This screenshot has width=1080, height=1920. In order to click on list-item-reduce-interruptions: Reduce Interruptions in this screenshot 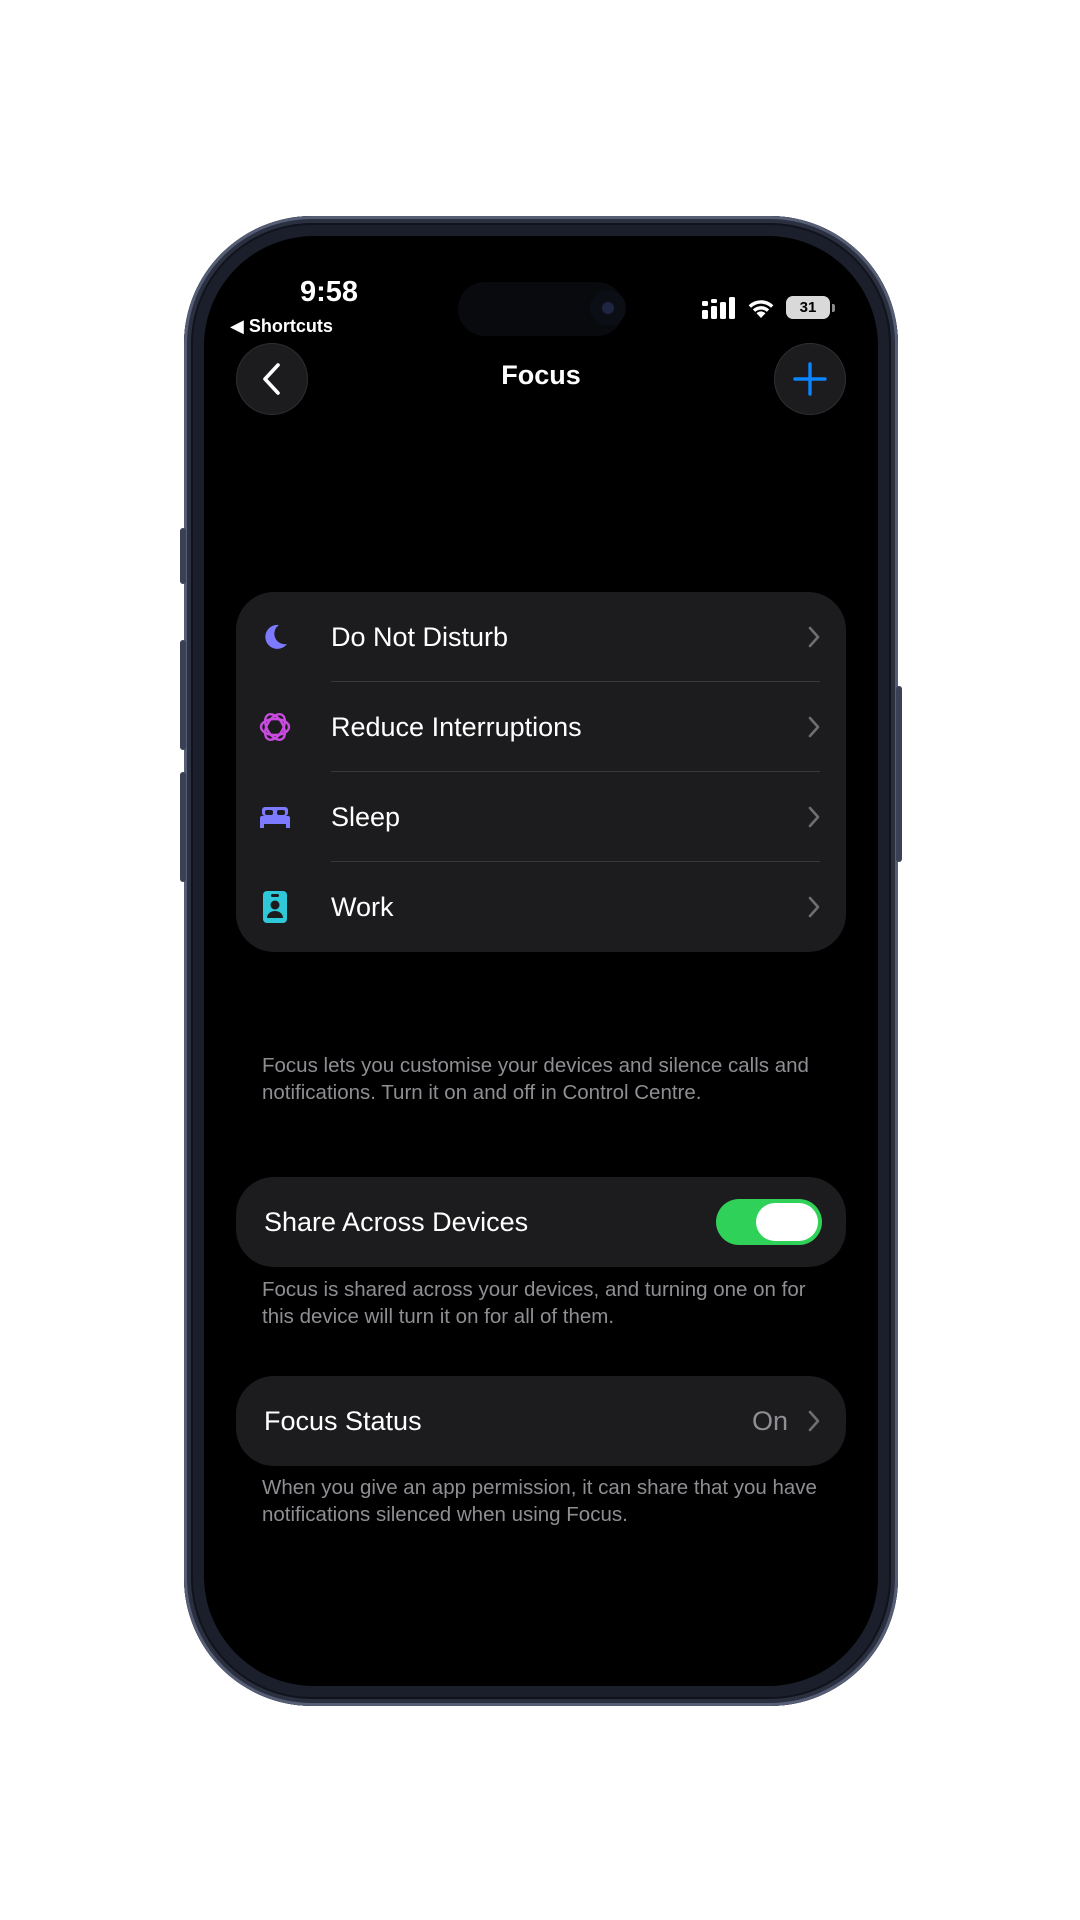, I will do `click(541, 727)`.